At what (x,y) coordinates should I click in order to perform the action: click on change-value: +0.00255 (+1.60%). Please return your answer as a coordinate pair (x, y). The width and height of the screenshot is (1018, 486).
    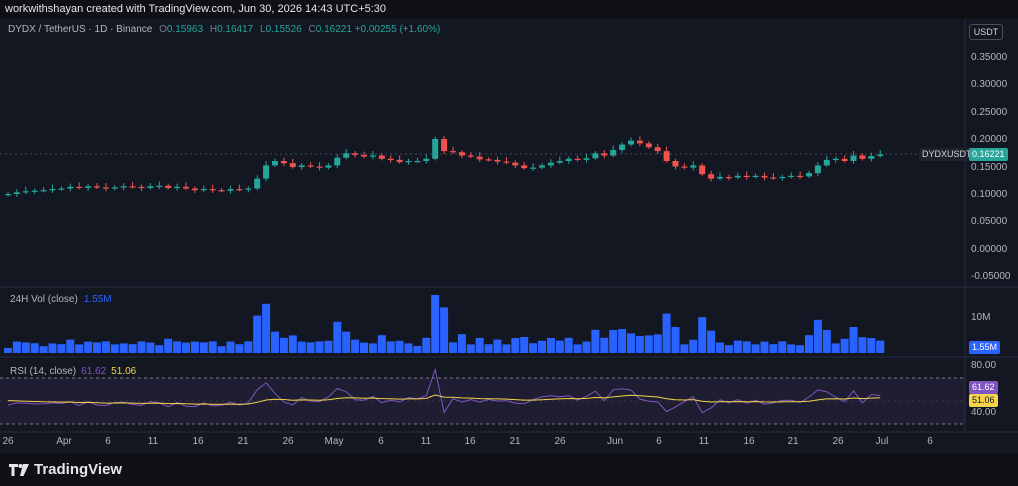
    Looking at the image, I should click on (397, 29).